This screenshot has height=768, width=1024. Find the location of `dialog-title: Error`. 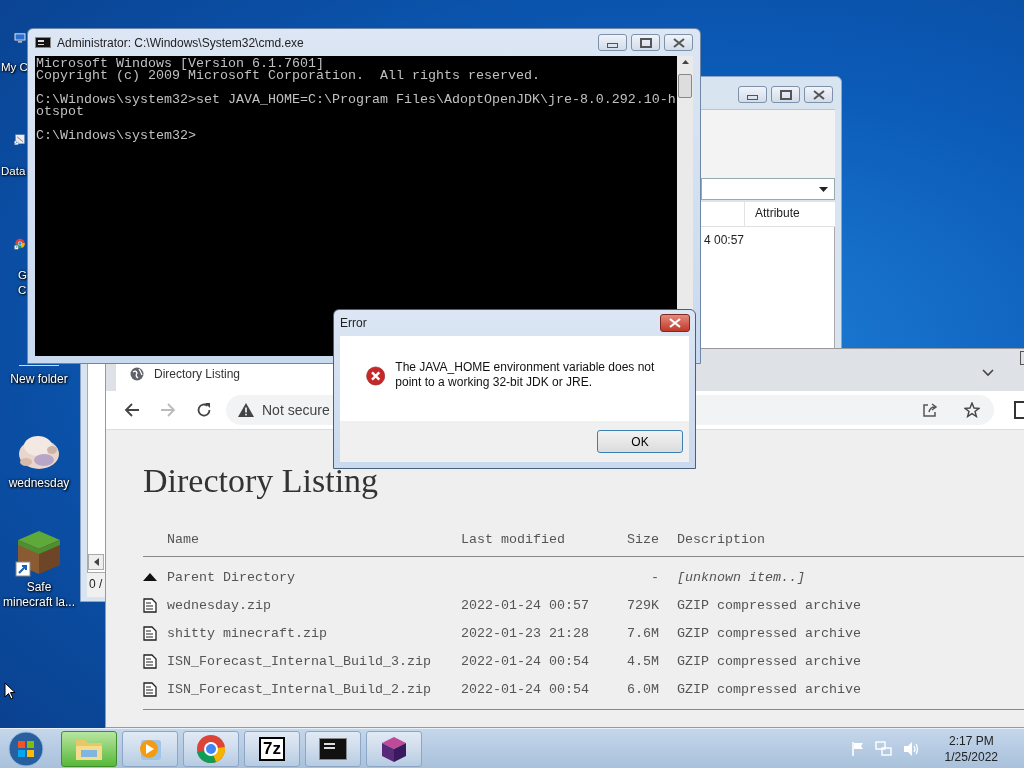

dialog-title: Error is located at coordinates (353, 323).